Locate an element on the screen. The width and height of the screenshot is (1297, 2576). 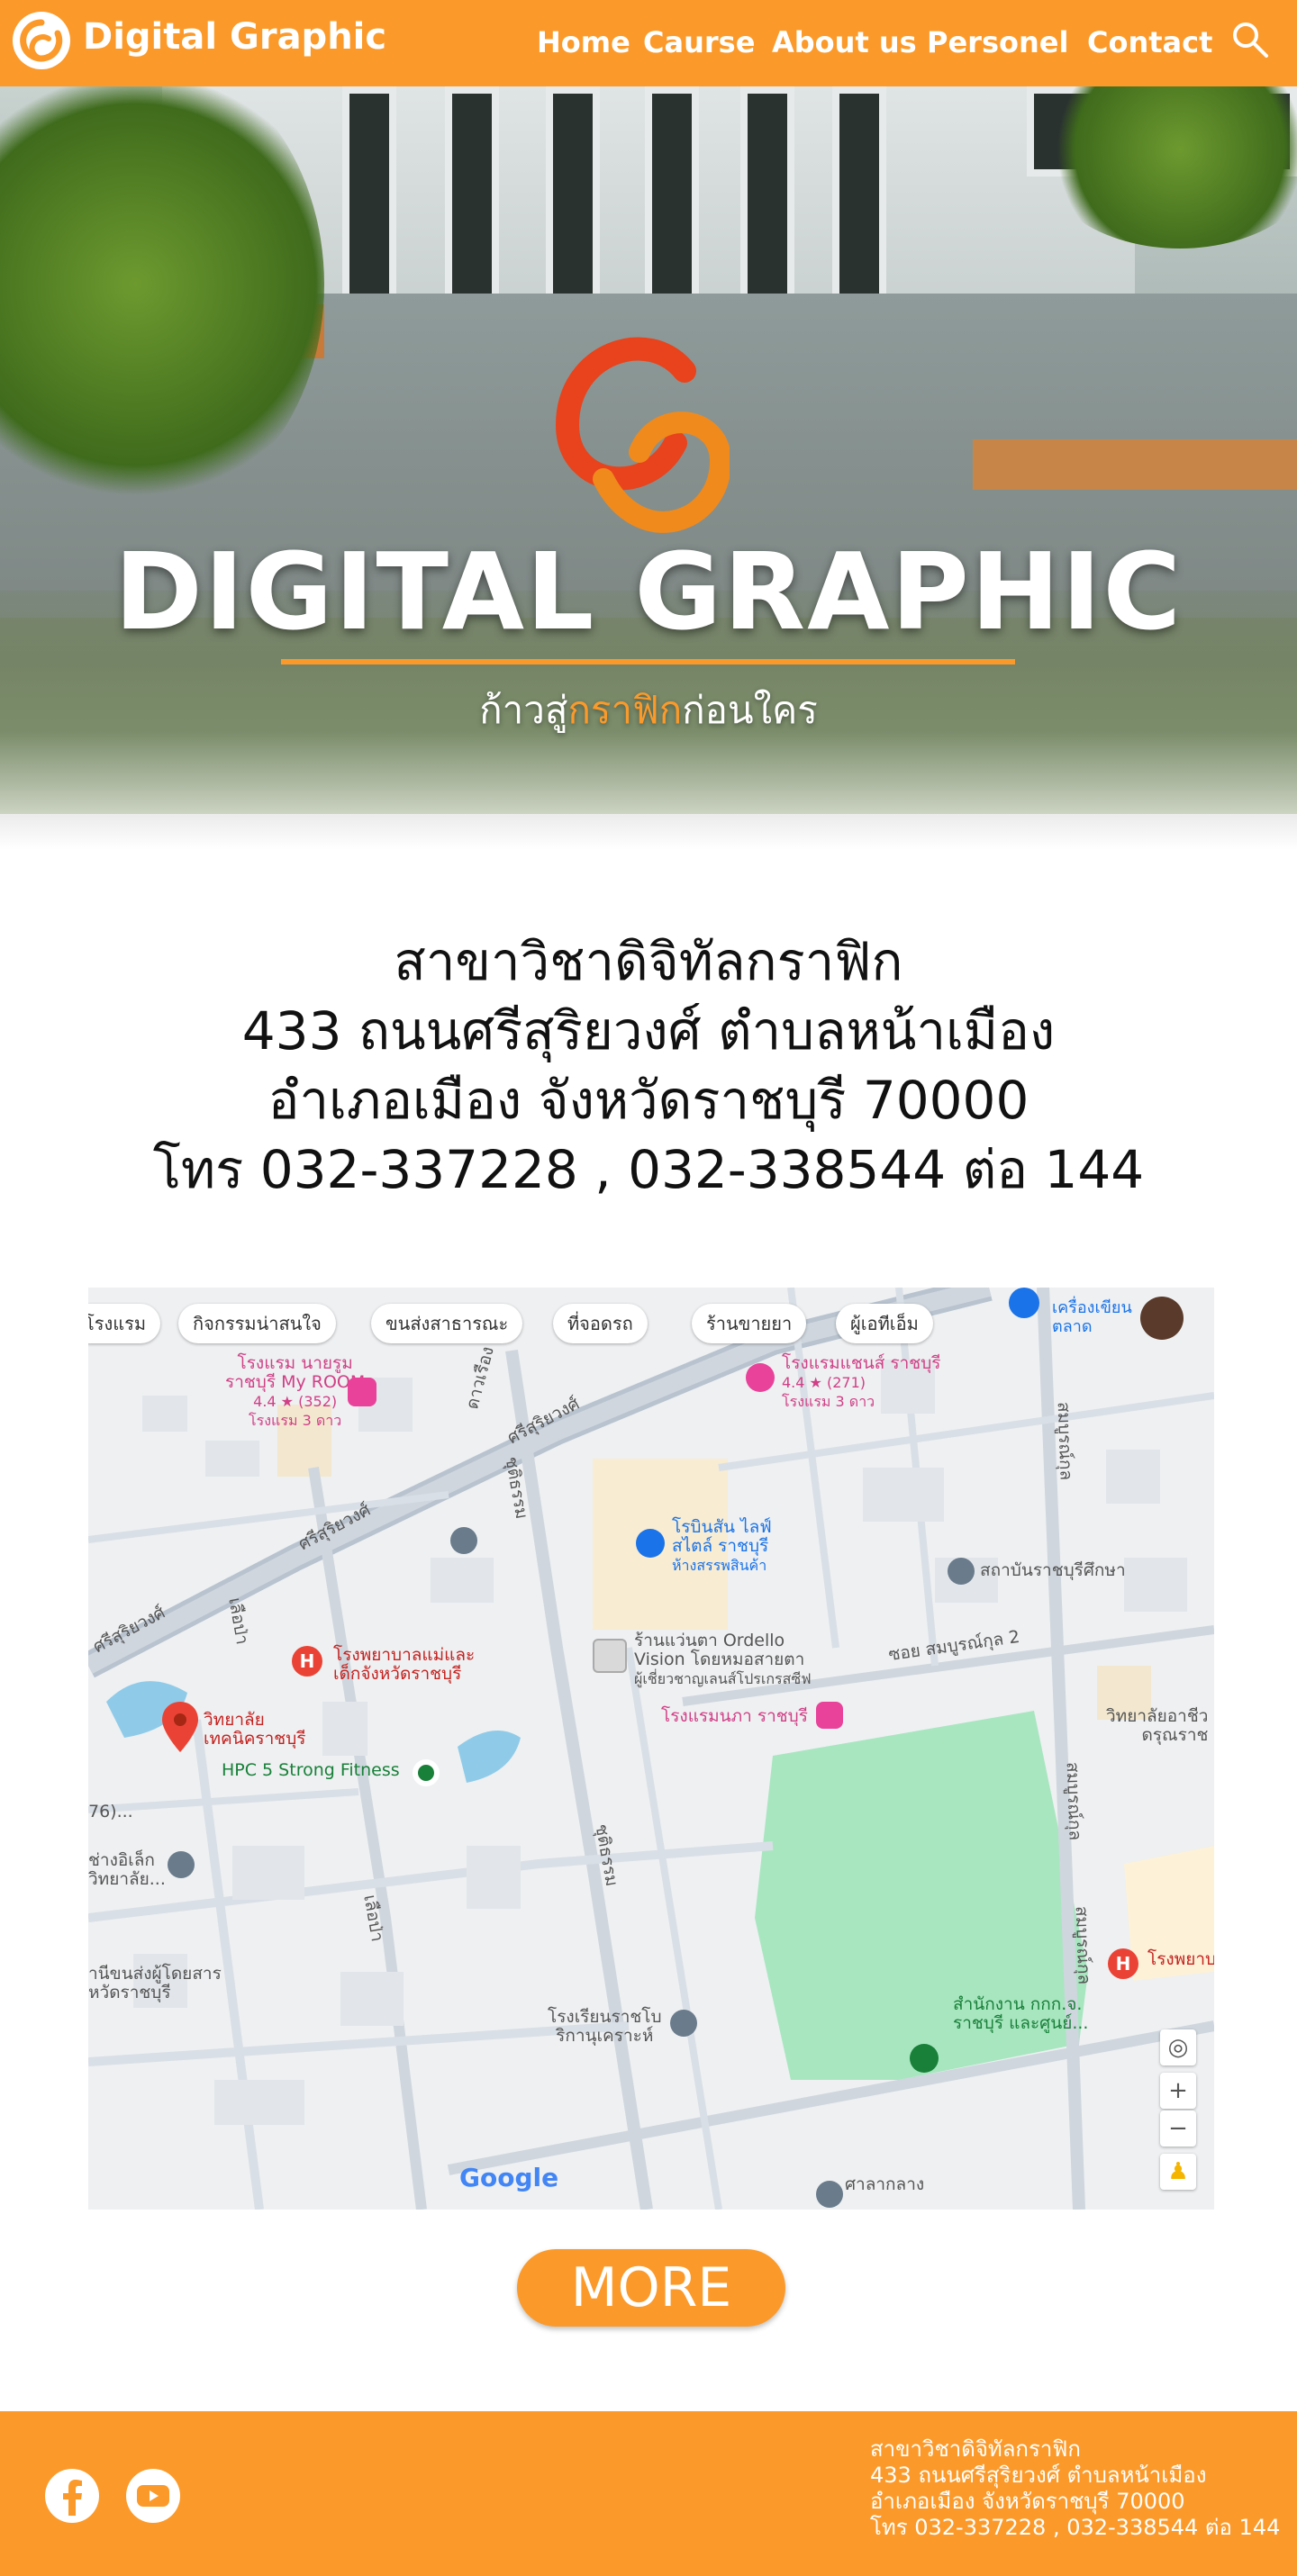
nav-contact: Contact is located at coordinates (1149, 42).